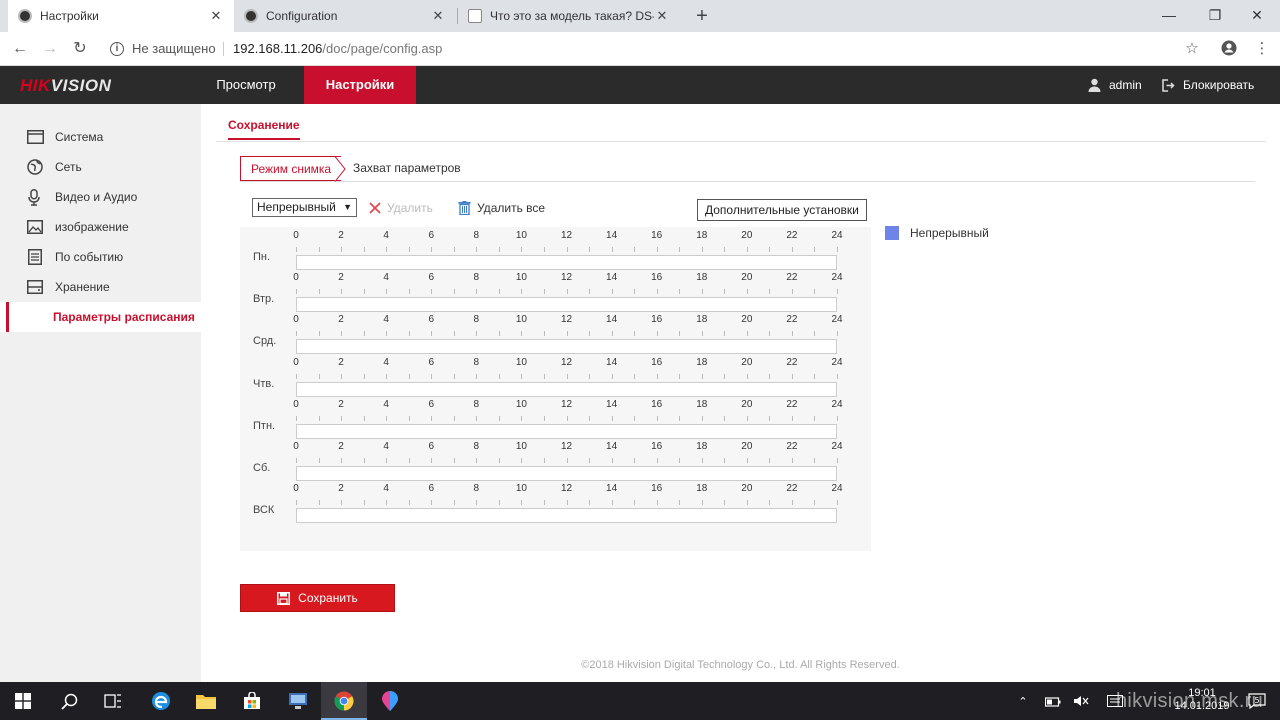 The height and width of the screenshot is (720, 1280). Describe the element at coordinates (1229, 49) in the screenshot. I see `account-icon` at that location.